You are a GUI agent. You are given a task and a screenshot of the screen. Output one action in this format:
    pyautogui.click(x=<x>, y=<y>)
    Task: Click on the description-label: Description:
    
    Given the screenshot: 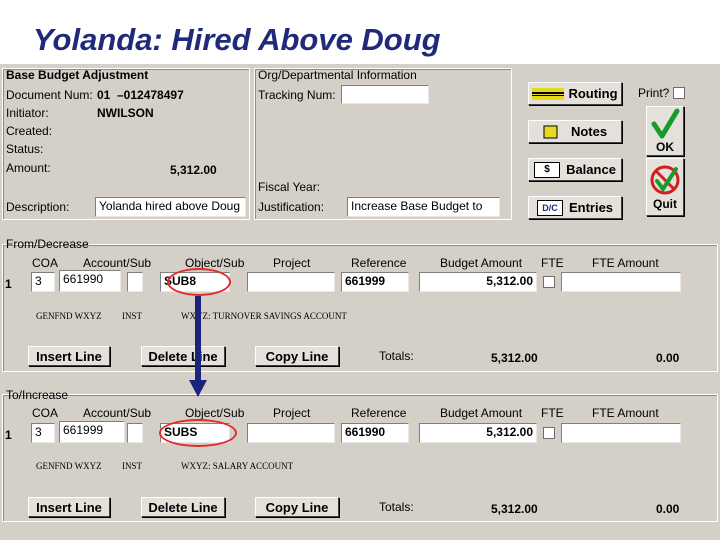 What is the action you would take?
    pyautogui.click(x=38, y=207)
    